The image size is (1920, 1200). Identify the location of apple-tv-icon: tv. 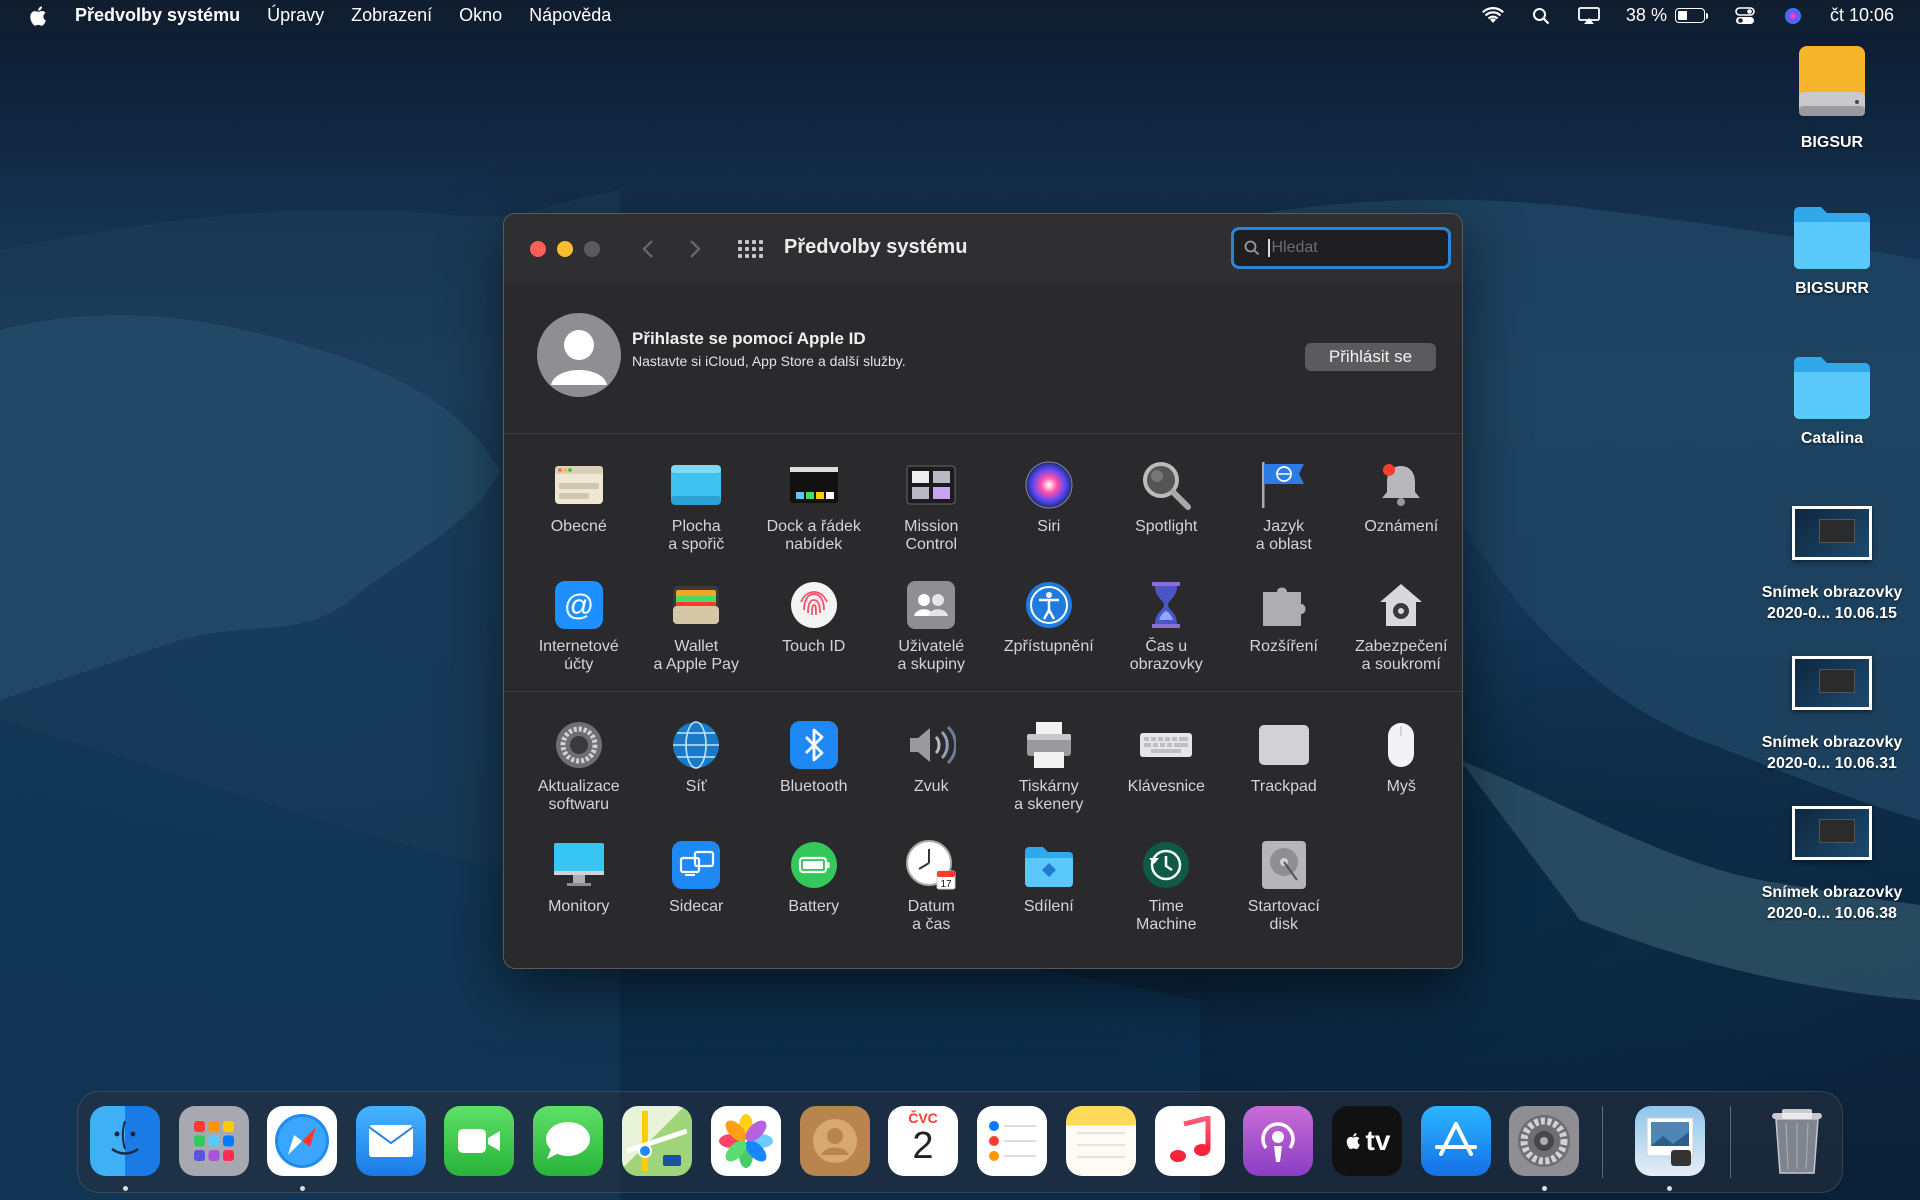
(1367, 1141).